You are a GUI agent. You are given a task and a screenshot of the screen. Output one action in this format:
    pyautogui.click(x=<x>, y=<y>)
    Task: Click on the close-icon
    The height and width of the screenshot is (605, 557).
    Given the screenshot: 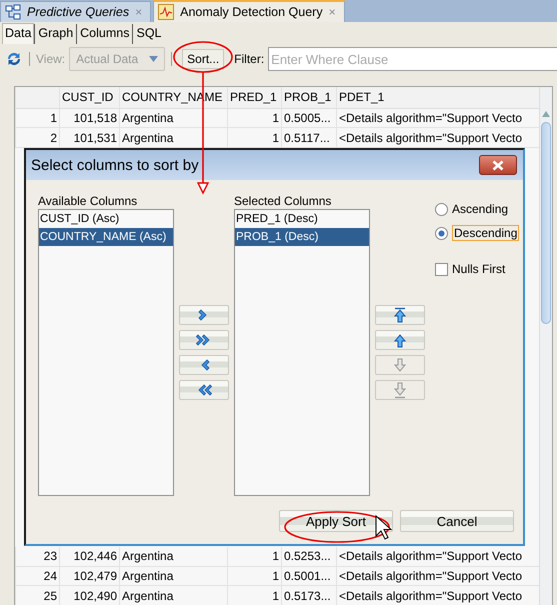 What is the action you would take?
    pyautogui.click(x=498, y=165)
    